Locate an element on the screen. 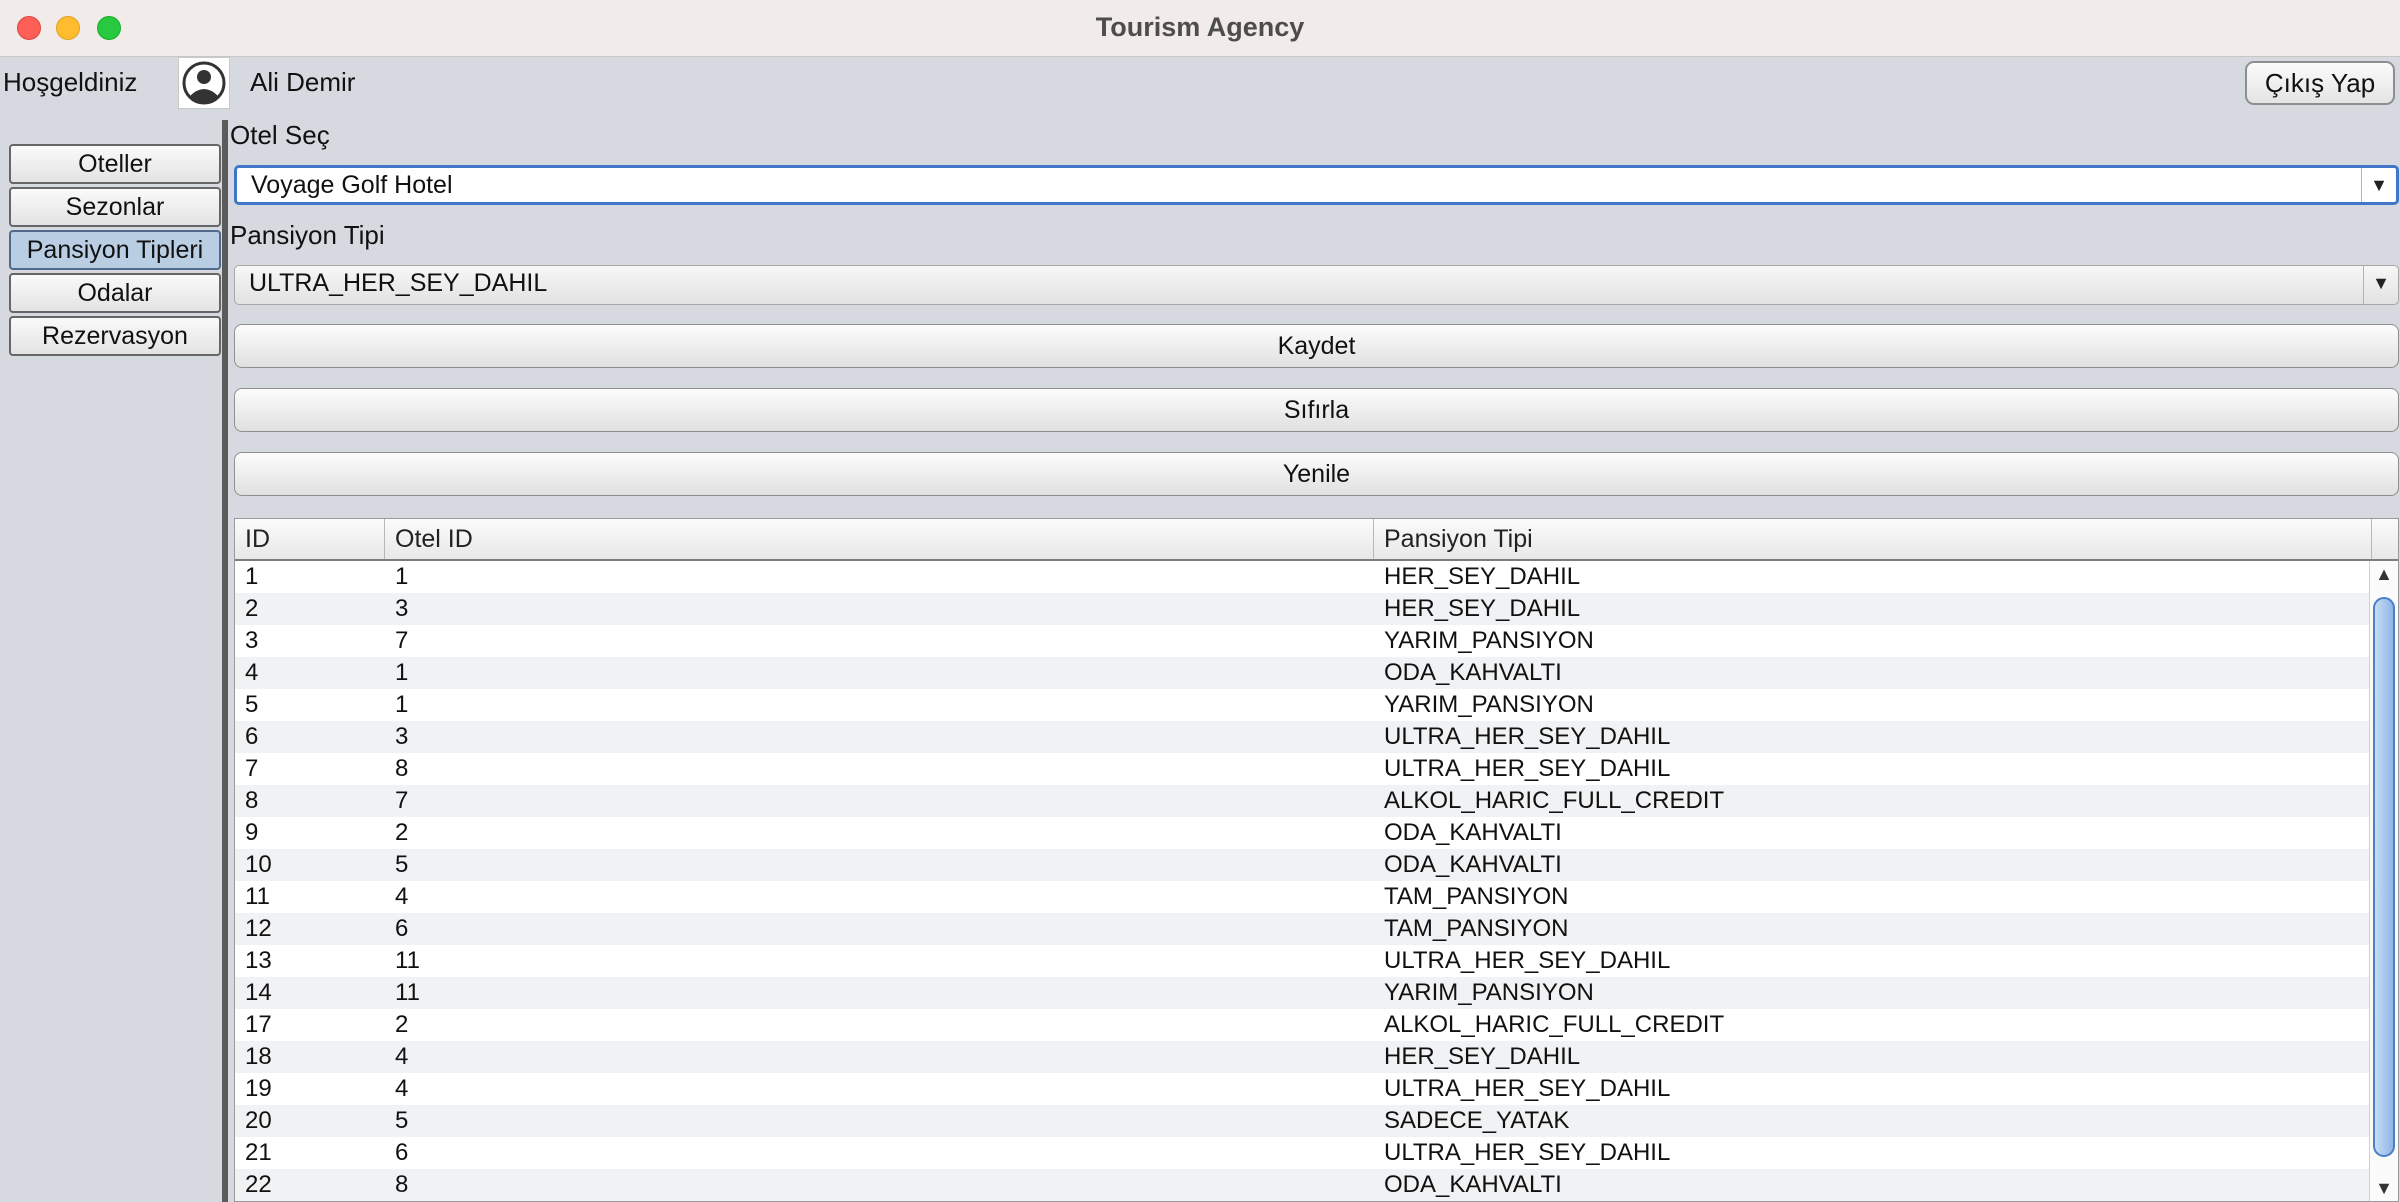 The height and width of the screenshot is (1202, 2400). table-row: 3 7 YARIM_PANSIYON is located at coordinates (1303, 641).